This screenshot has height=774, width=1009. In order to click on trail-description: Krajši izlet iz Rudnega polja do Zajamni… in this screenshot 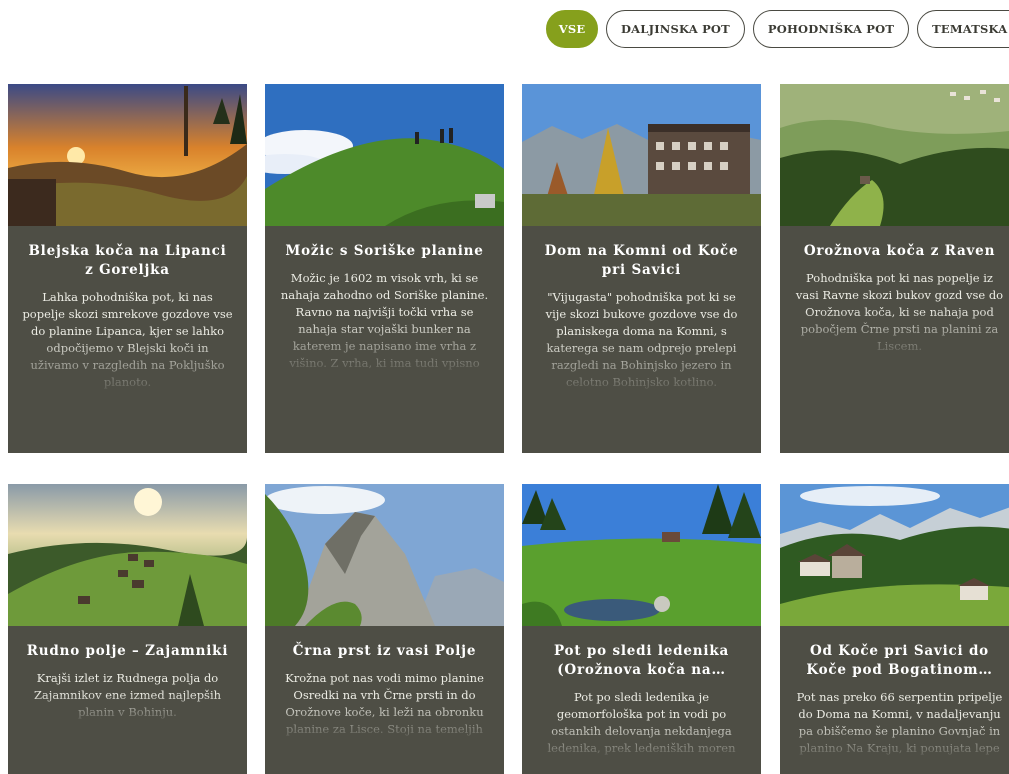, I will do `click(127, 695)`.